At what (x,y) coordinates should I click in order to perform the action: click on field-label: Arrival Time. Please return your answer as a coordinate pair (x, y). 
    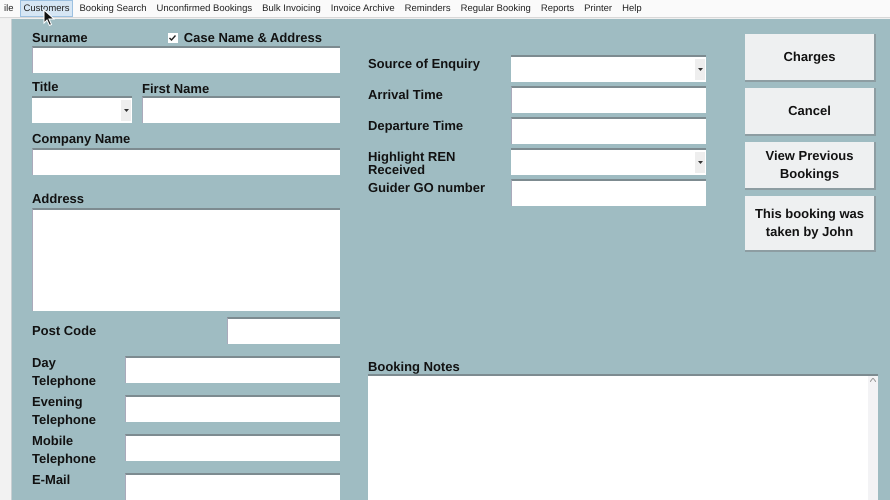
    Looking at the image, I should click on (406, 93).